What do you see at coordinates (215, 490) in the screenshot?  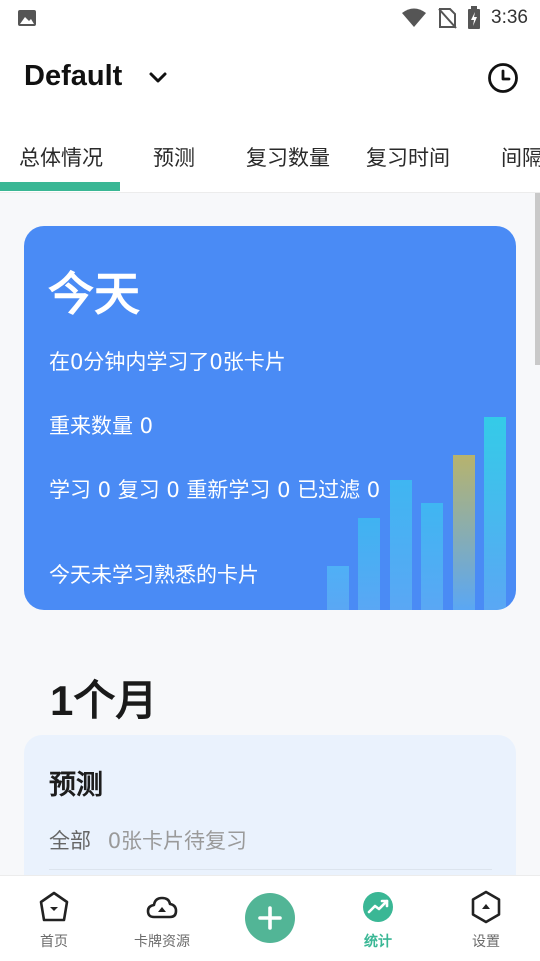 I see `today-breakdown-text: 学习 0 复习 0 重新学习 0 已过滤 0` at bounding box center [215, 490].